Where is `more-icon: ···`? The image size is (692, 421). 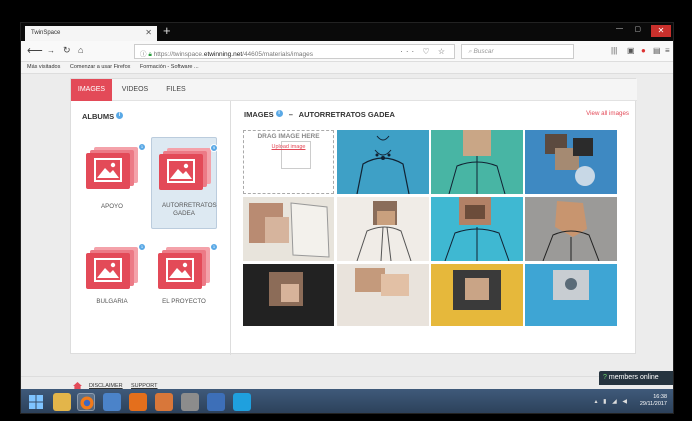 more-icon: ··· is located at coordinates (408, 51).